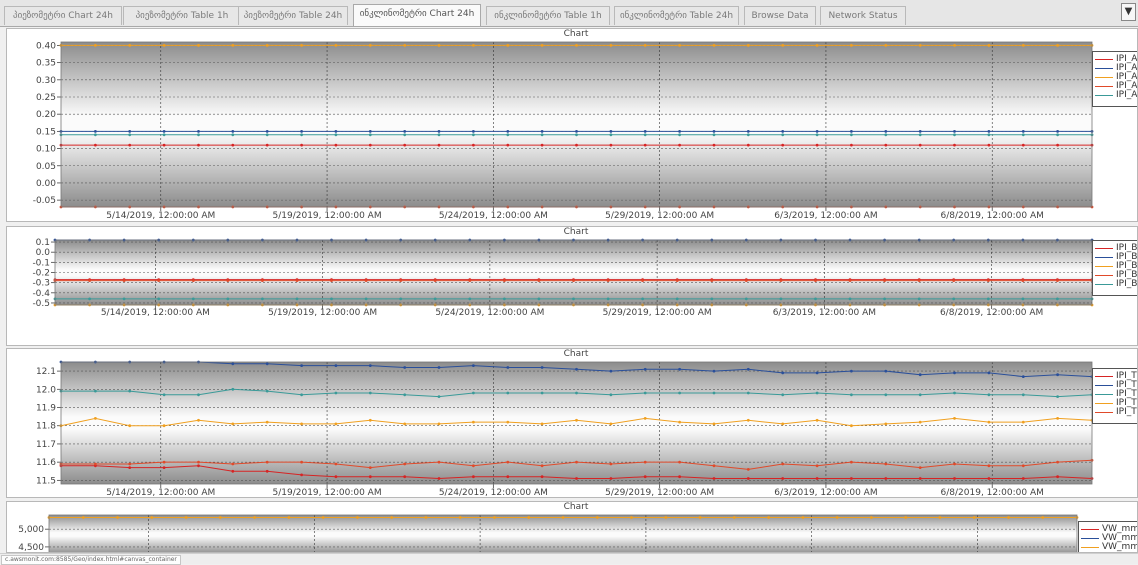  What do you see at coordinates (659, 216) in the screenshot?
I see `x-tick-label: 5/29/2019, 12:00:00 AM` at bounding box center [659, 216].